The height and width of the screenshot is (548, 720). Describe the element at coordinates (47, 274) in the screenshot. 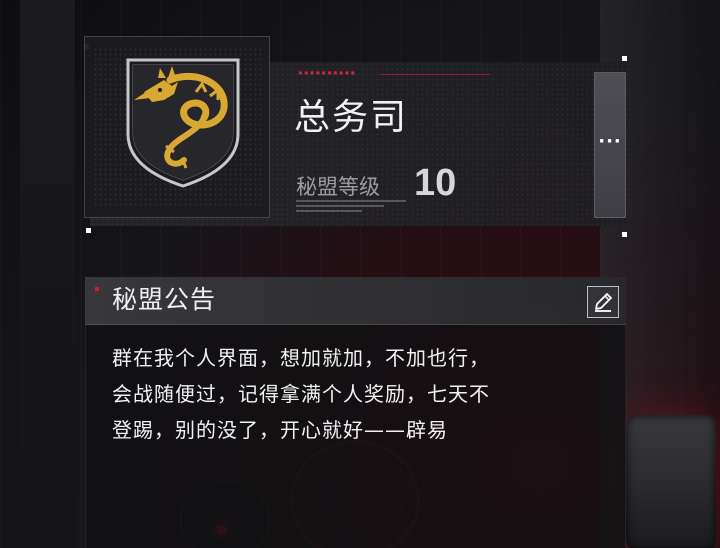

I see `background-pillar` at that location.